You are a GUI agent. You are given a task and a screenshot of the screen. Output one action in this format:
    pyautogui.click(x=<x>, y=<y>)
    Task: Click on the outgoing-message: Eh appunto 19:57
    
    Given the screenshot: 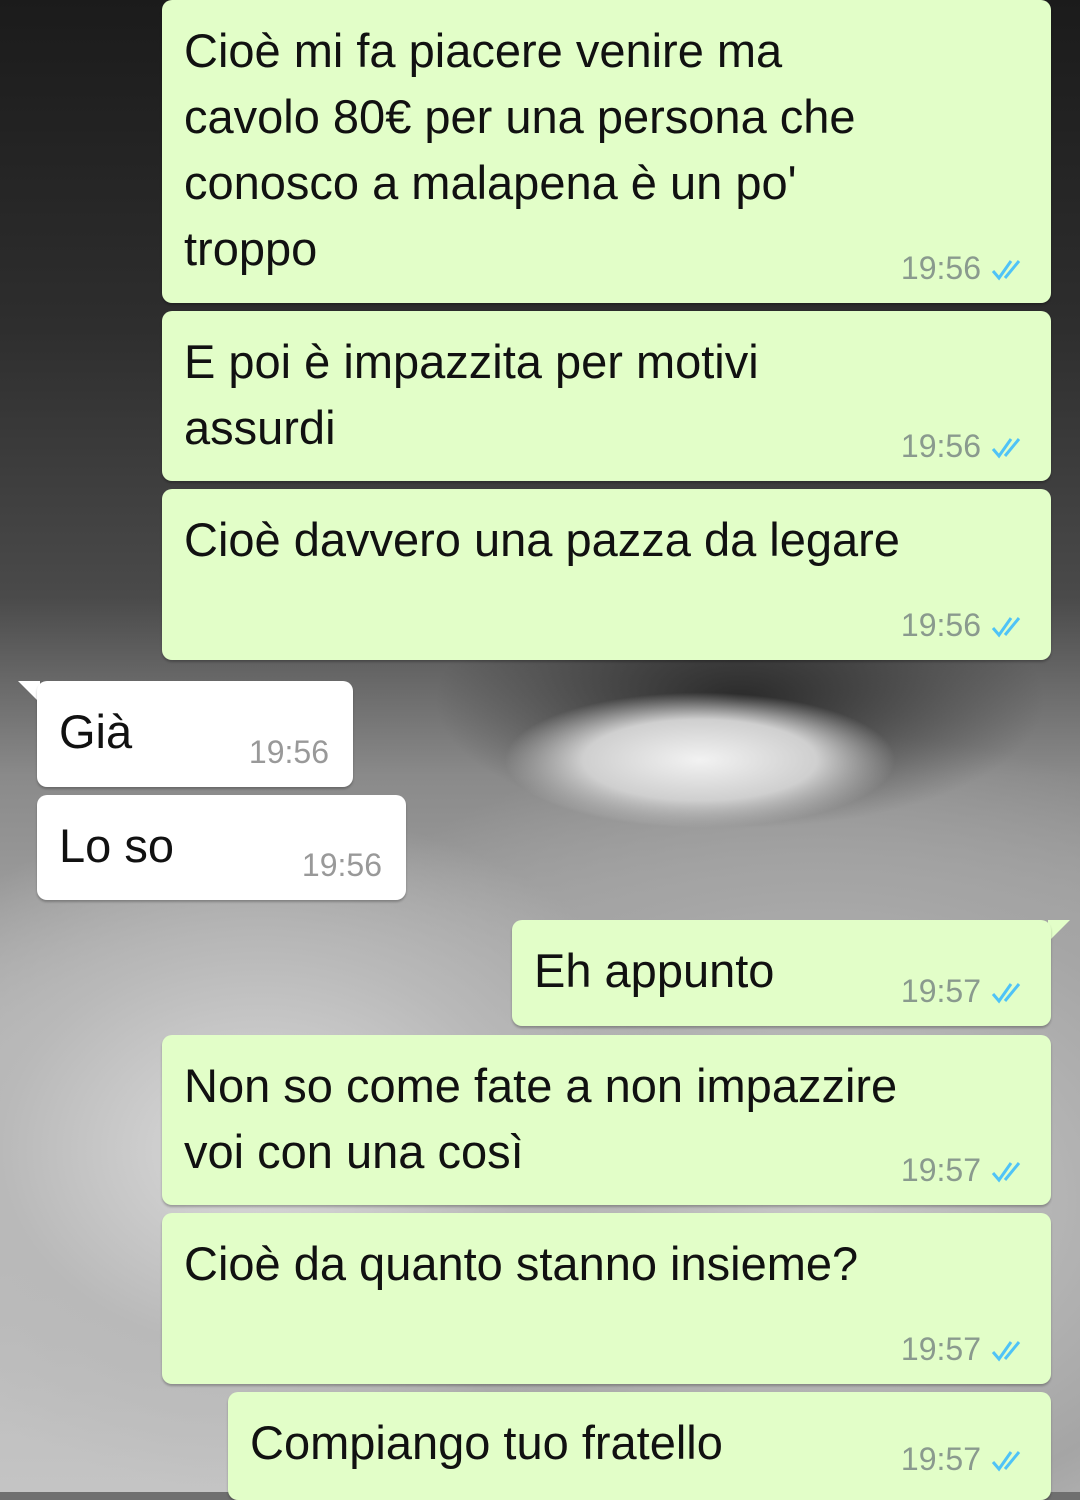 What is the action you would take?
    pyautogui.click(x=781, y=973)
    